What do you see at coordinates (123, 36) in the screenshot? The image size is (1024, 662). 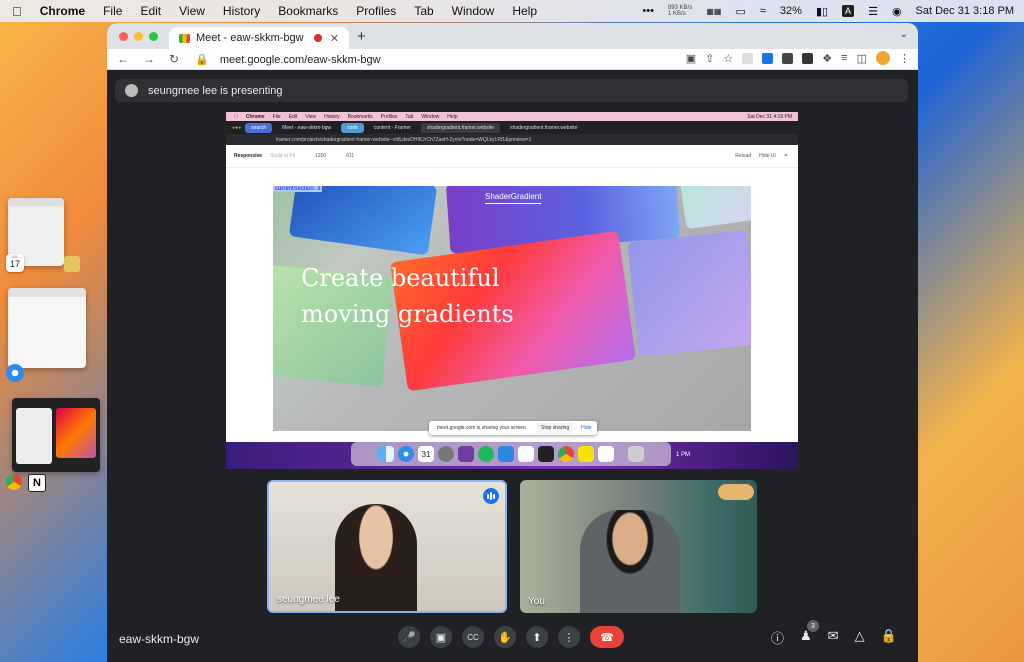 I see `close-window-button` at bounding box center [123, 36].